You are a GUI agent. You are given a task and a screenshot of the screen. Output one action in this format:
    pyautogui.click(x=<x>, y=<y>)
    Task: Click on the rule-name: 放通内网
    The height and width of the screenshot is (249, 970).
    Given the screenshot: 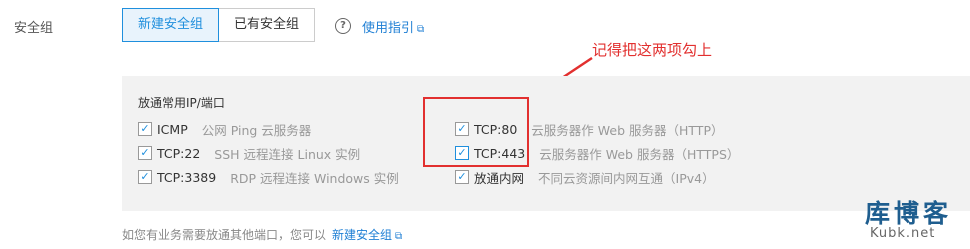 What is the action you would take?
    pyautogui.click(x=499, y=178)
    